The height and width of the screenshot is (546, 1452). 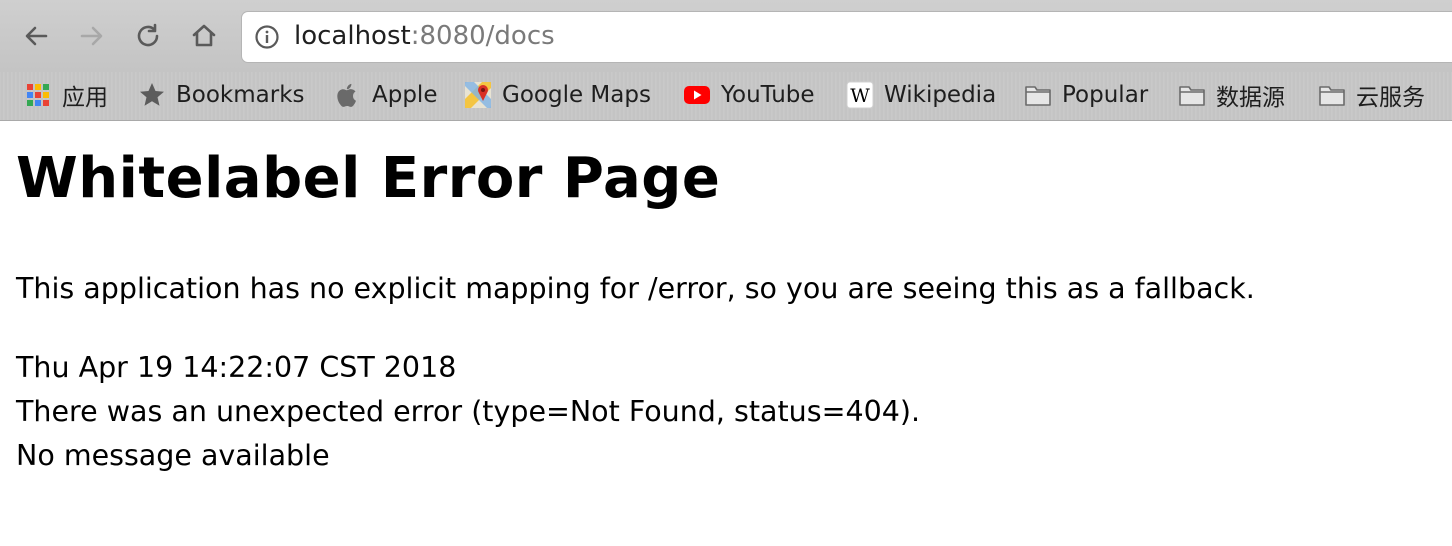 I want to click on bookmark-label: Apple, so click(x=405, y=95).